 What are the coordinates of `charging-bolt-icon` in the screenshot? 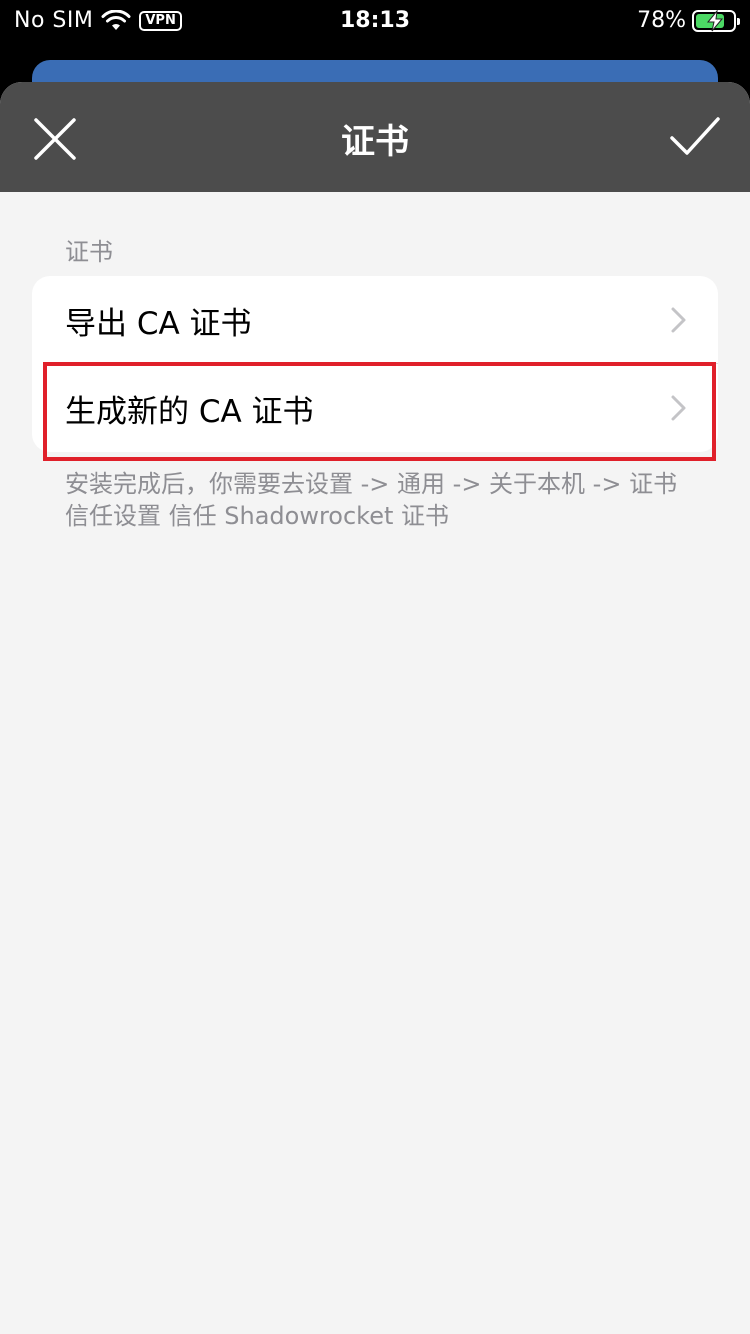 It's located at (715, 20).